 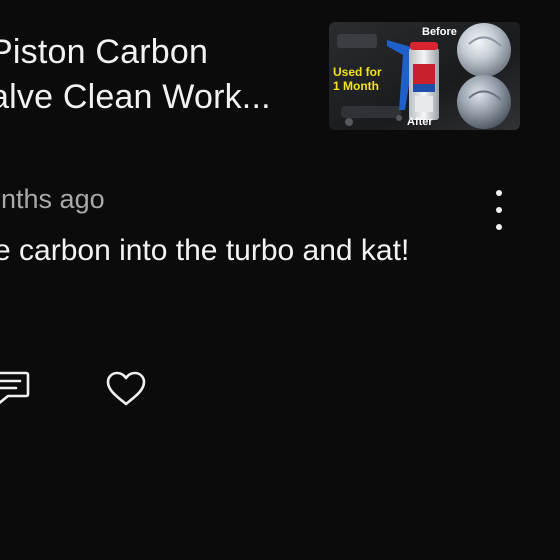 I want to click on thumb-label-before: Before, so click(x=439, y=32).